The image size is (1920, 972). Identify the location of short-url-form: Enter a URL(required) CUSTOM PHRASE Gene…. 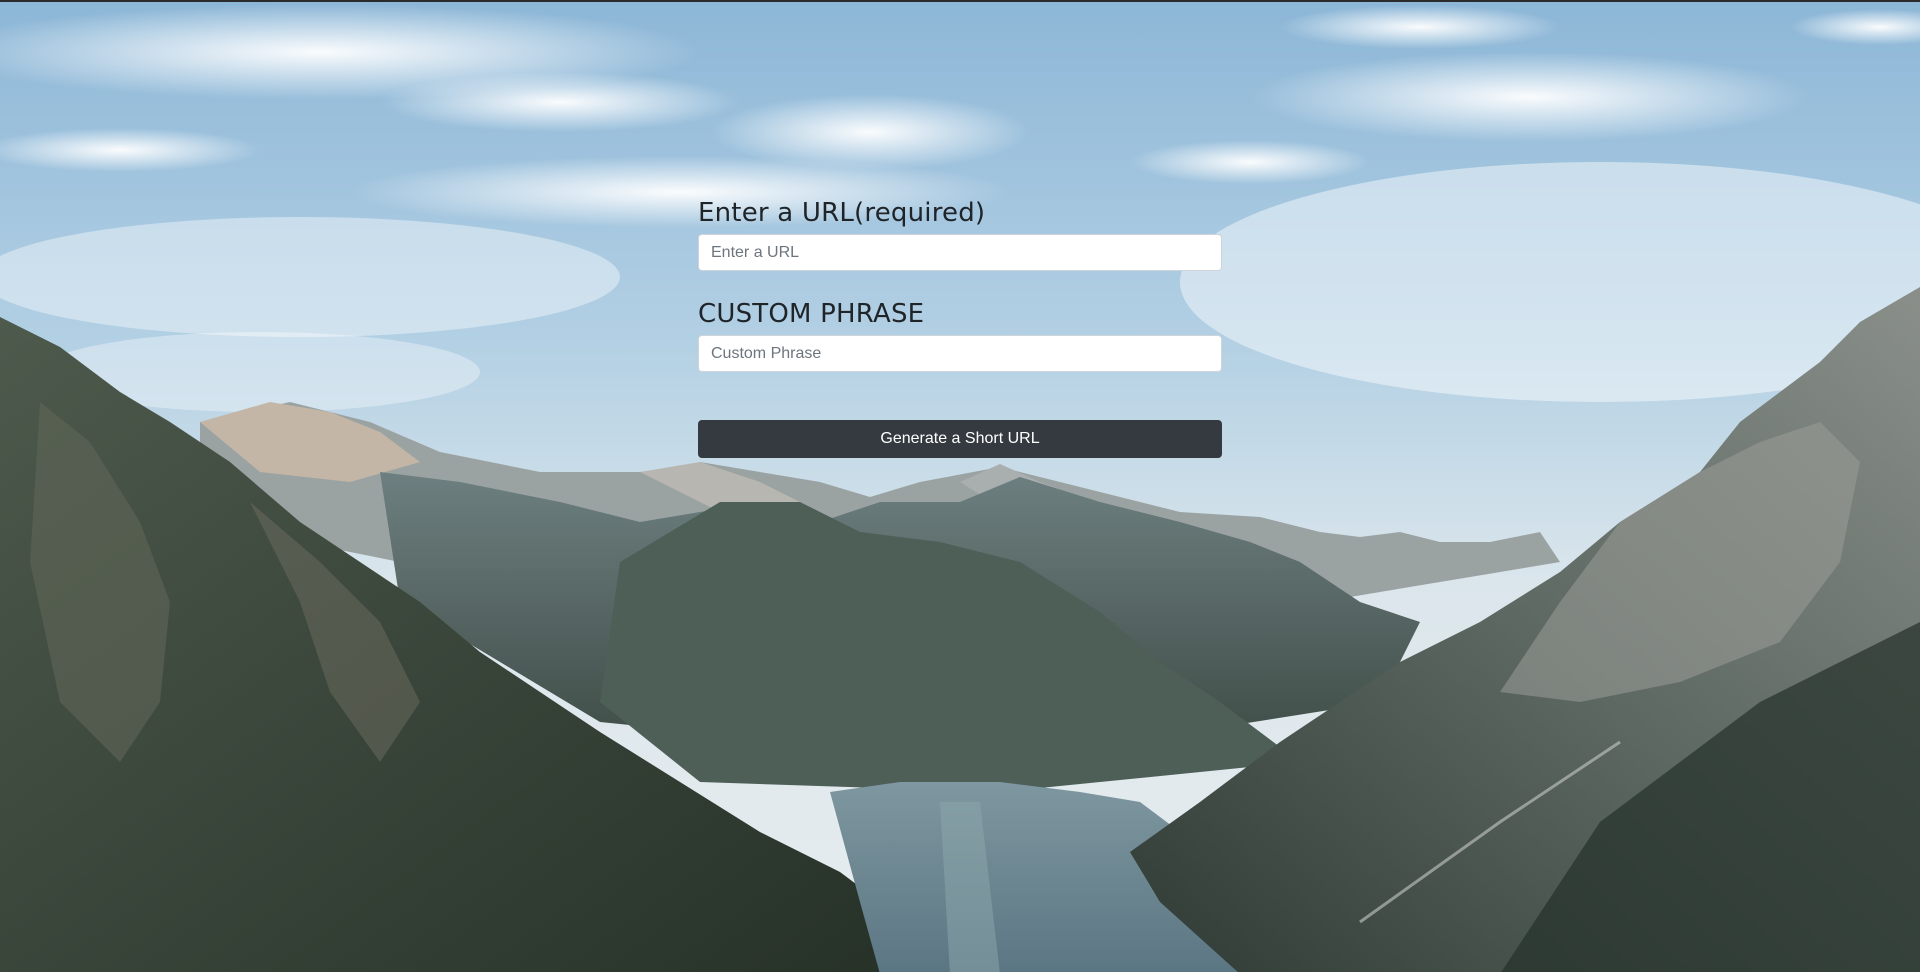
(960, 328).